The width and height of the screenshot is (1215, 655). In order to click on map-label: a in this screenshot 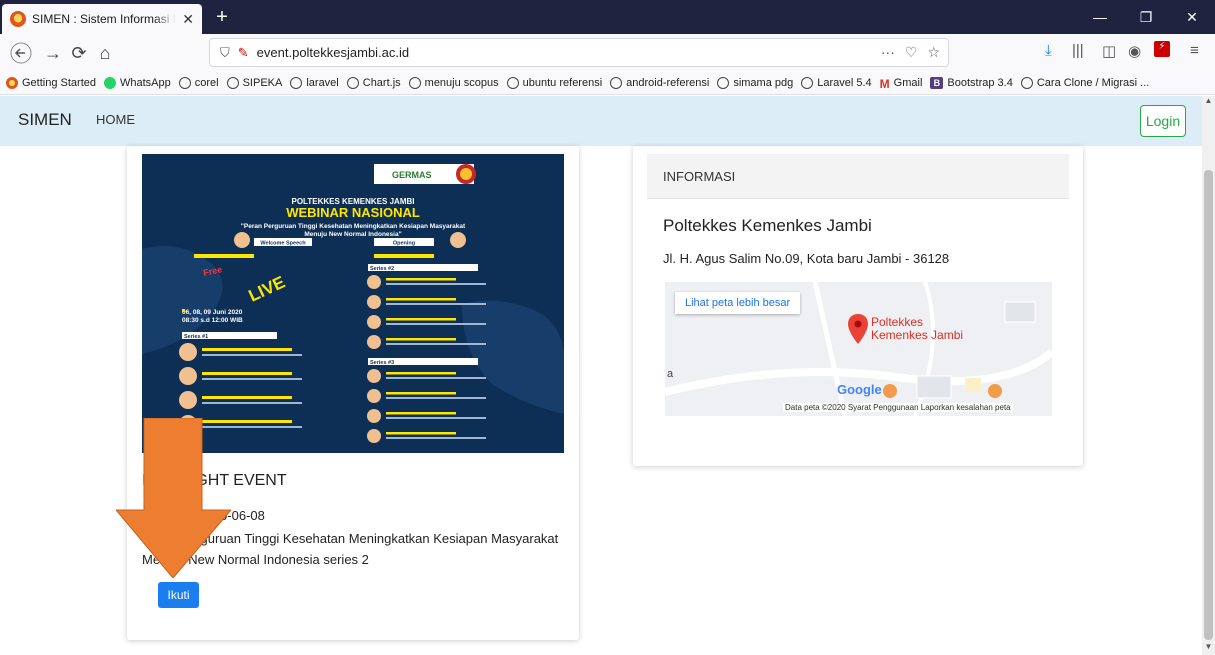, I will do `click(670, 374)`.